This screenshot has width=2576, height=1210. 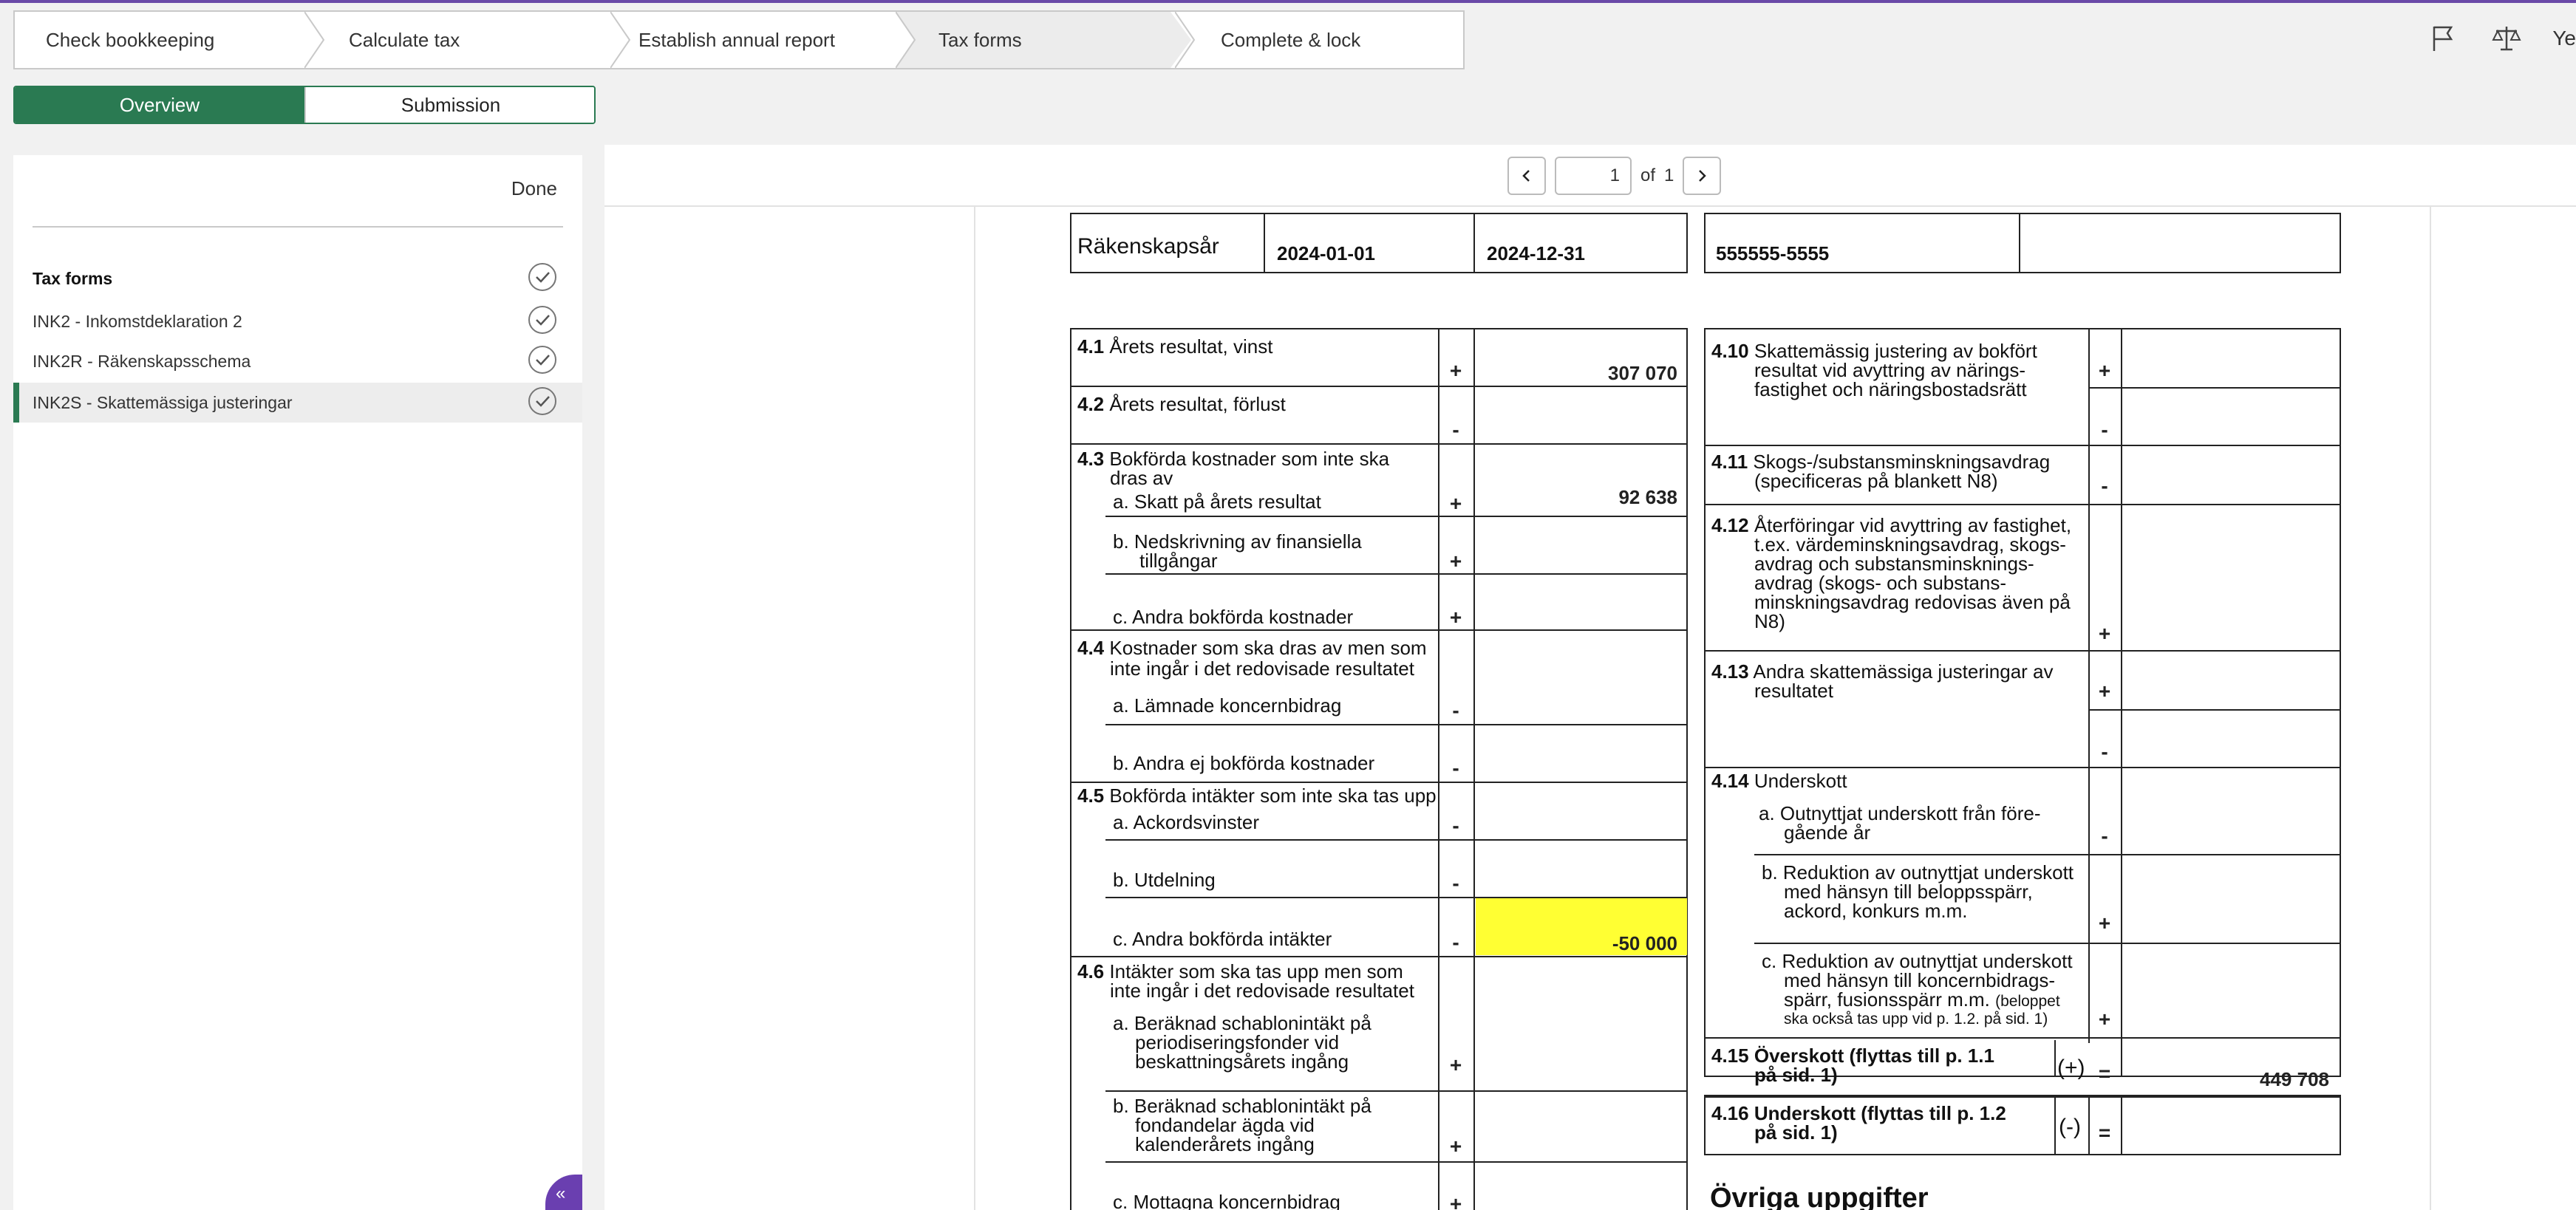 What do you see at coordinates (1189, 40) in the screenshot?
I see `step-divider` at bounding box center [1189, 40].